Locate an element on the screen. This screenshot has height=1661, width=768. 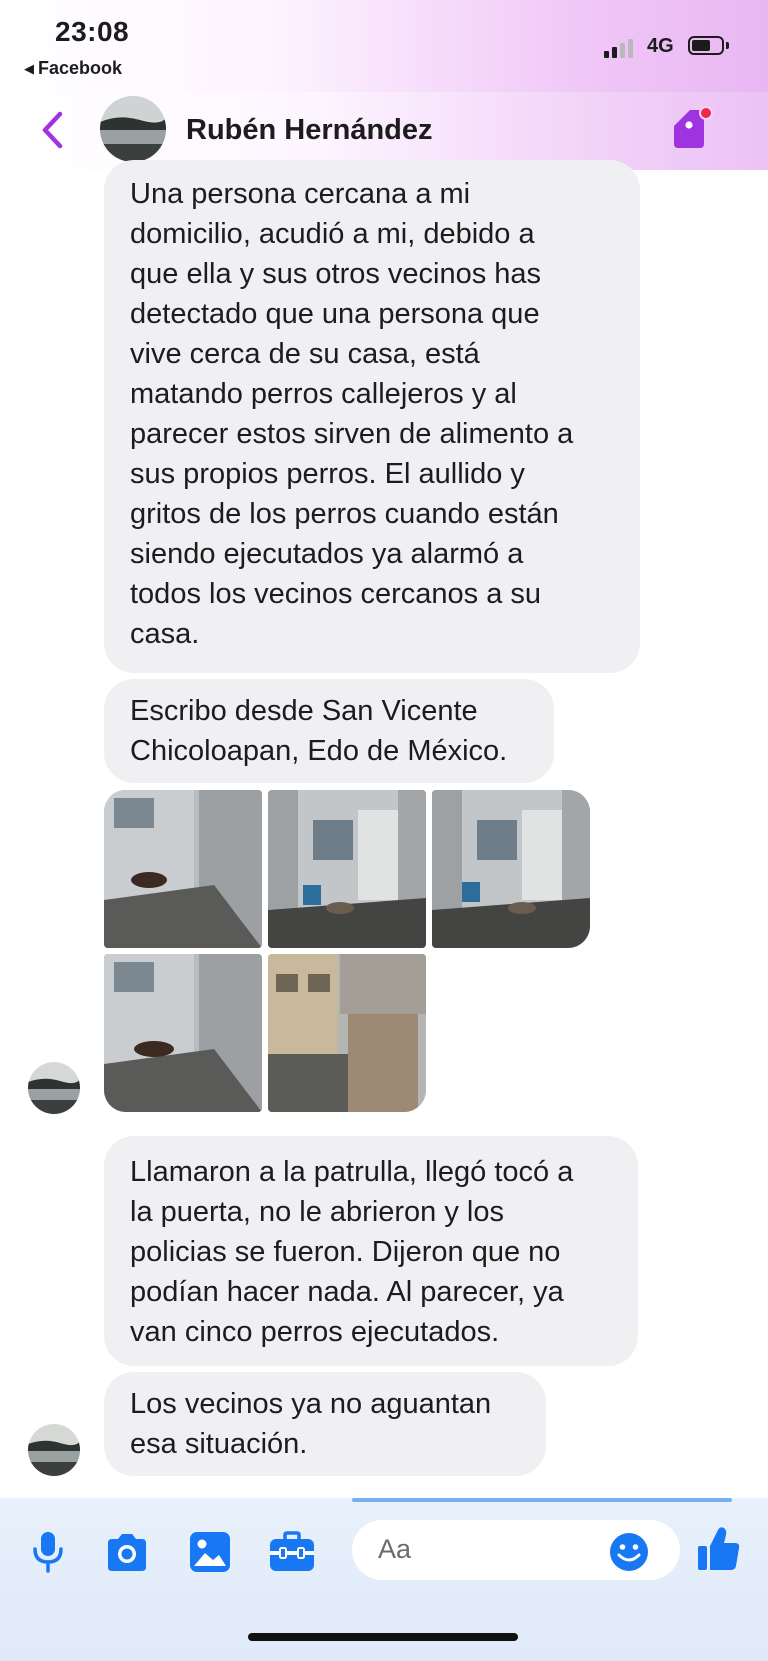
message-line: parecer estos sirven de alimento a is located at coordinates (352, 434).